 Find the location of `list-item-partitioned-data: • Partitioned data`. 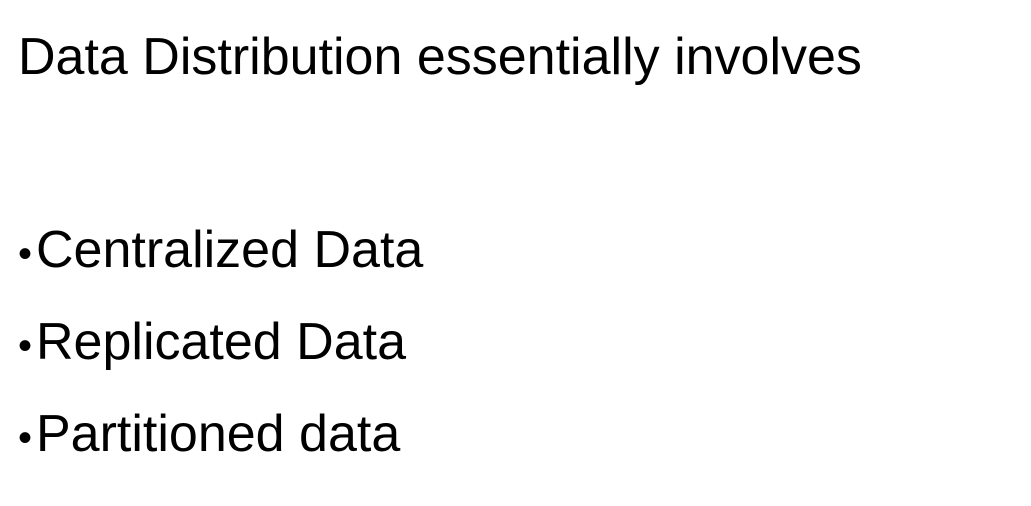

list-item-partitioned-data: • Partitioned data is located at coordinates (220, 436).